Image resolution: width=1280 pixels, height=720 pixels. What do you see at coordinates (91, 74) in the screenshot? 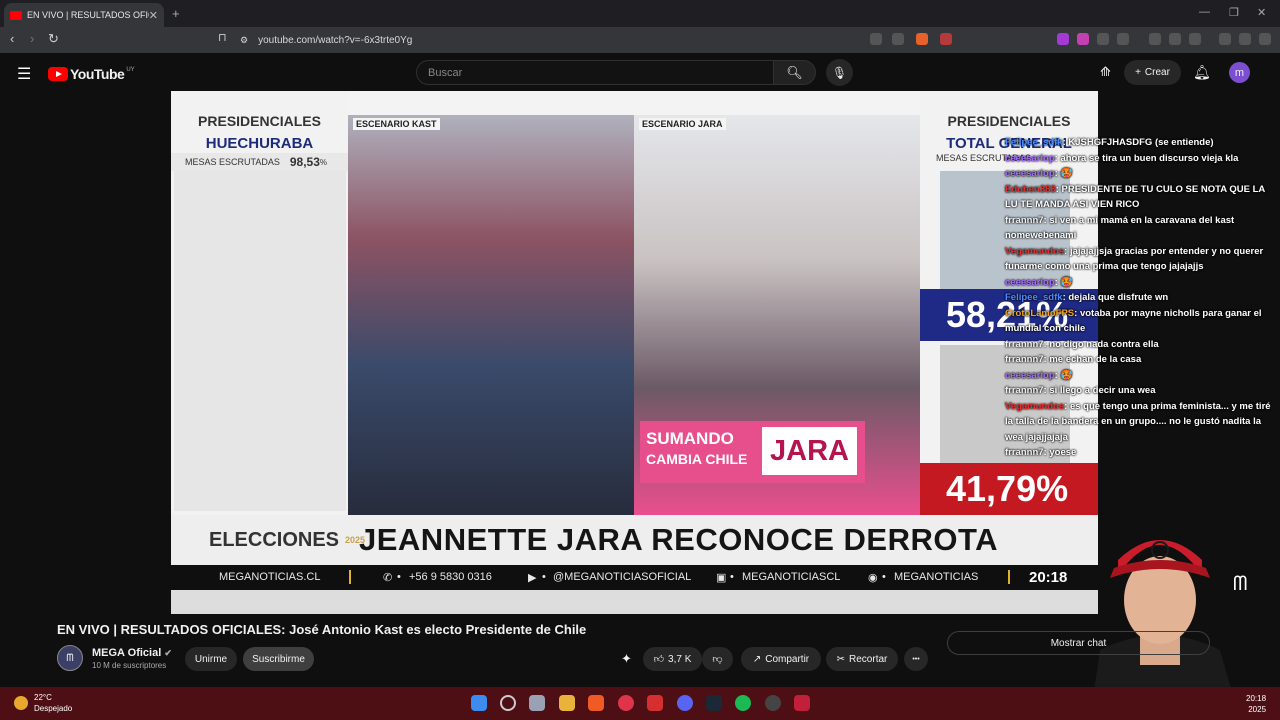
I see `youtube-logo: YouTube UY` at bounding box center [91, 74].